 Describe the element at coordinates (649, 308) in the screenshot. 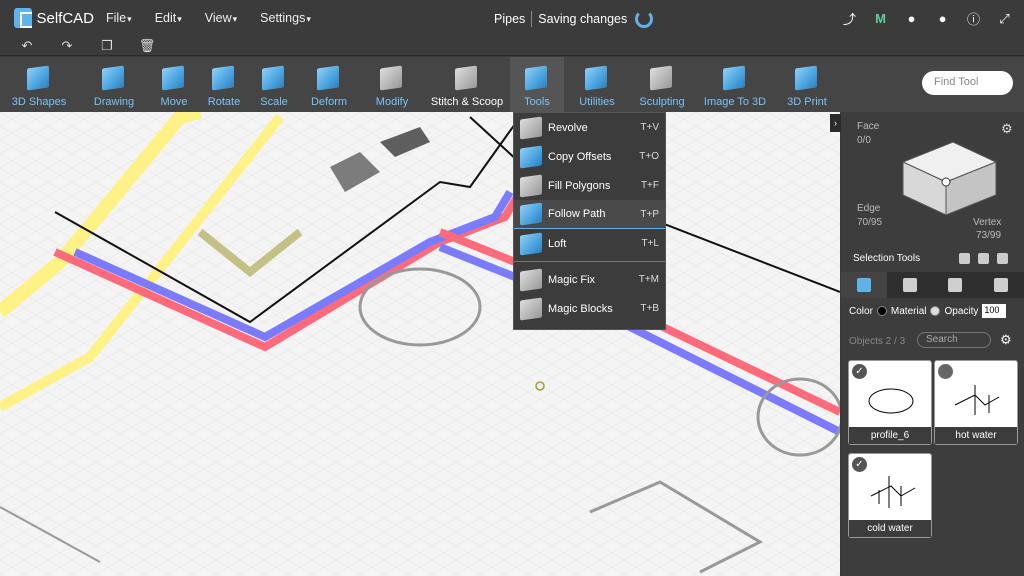

I see `shortcut-label: T+B` at that location.